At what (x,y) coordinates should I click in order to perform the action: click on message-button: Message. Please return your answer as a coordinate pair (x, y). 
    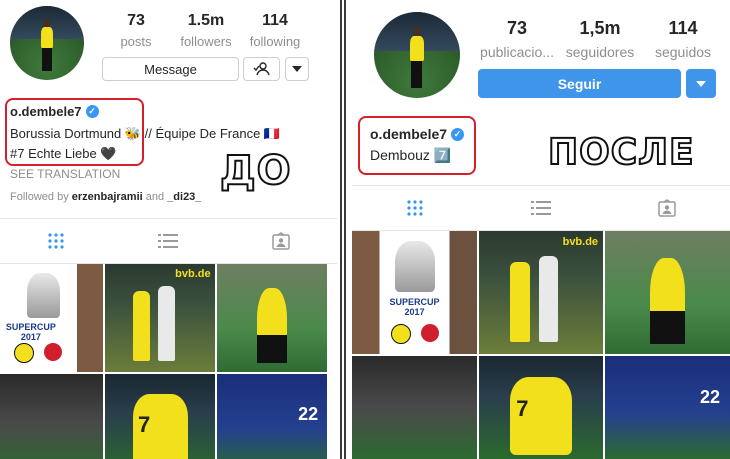
    Looking at the image, I should click on (170, 69).